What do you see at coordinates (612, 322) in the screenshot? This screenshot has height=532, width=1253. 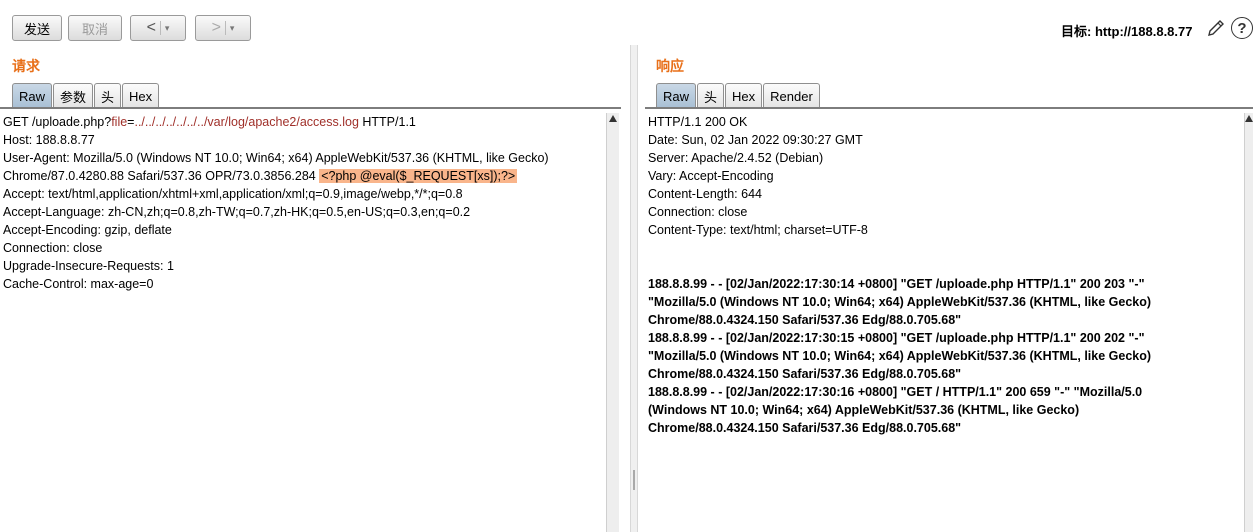 I see `request-scrollbar` at bounding box center [612, 322].